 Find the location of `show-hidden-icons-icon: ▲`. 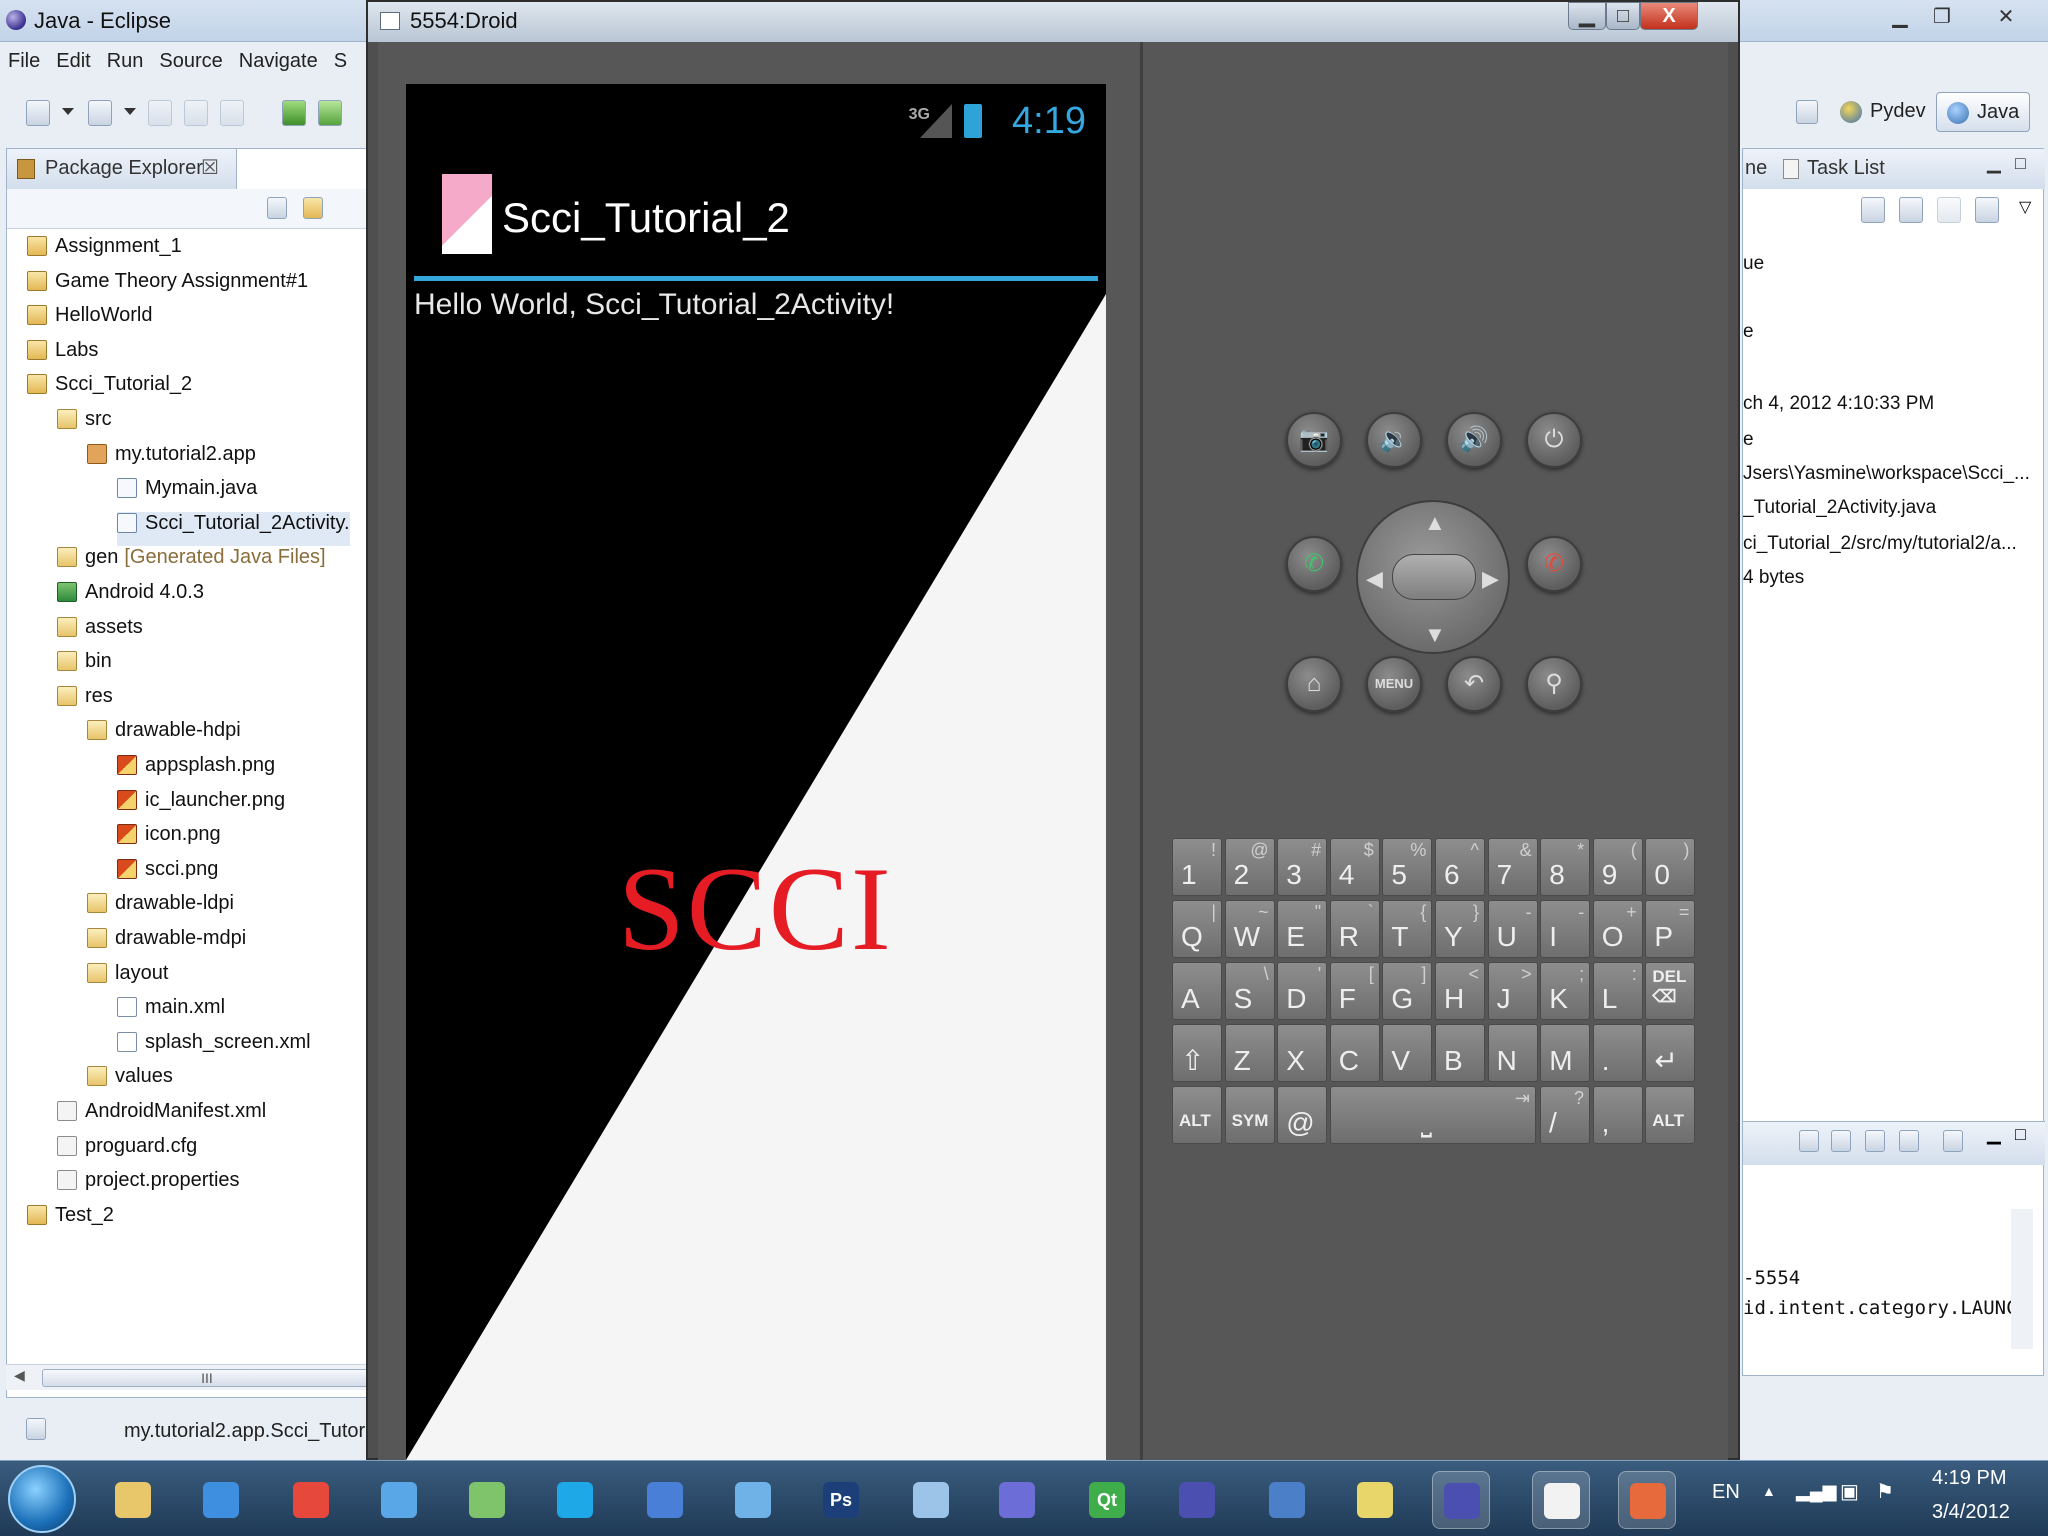

show-hidden-icons-icon: ▲ is located at coordinates (1769, 1491).